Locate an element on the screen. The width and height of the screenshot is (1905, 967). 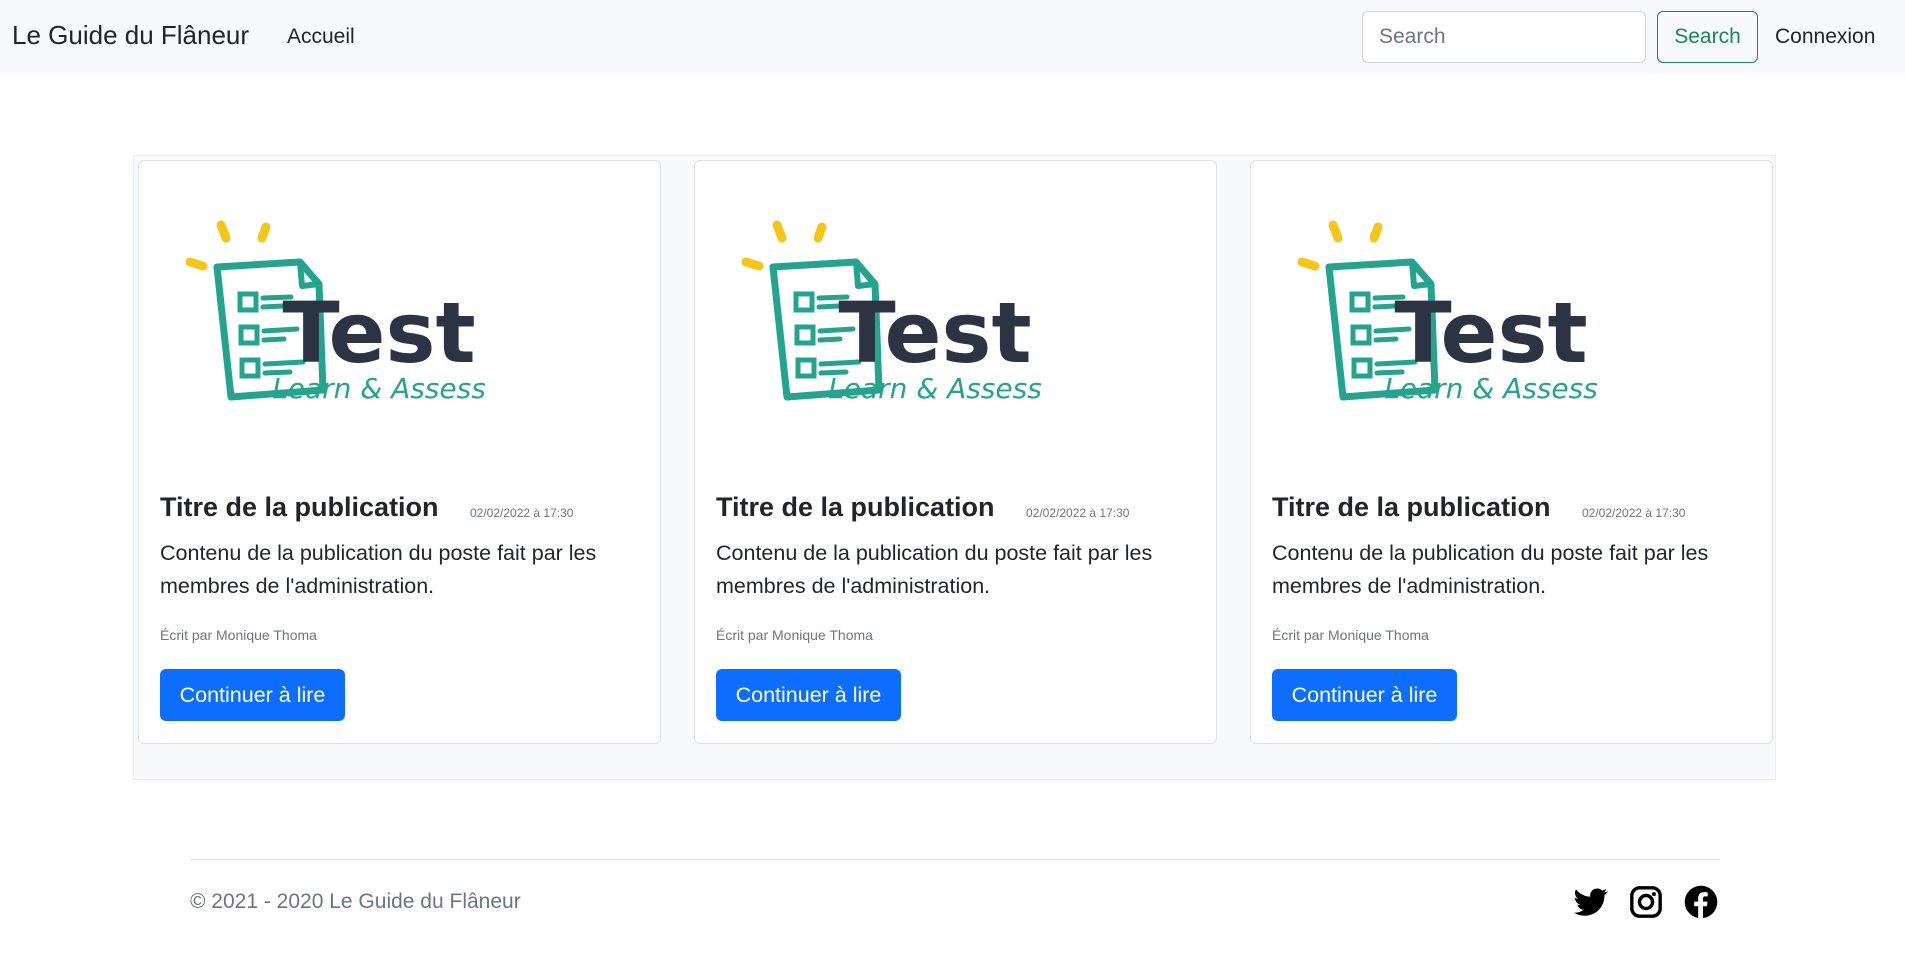
twitter-icon is located at coordinates (1591, 902).